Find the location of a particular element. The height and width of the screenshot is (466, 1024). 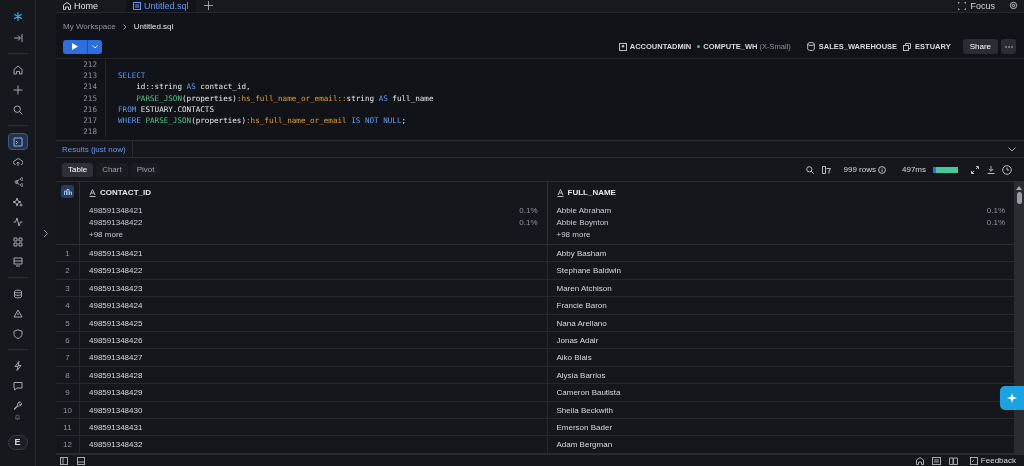

text-type-icon is located at coordinates (92, 193).